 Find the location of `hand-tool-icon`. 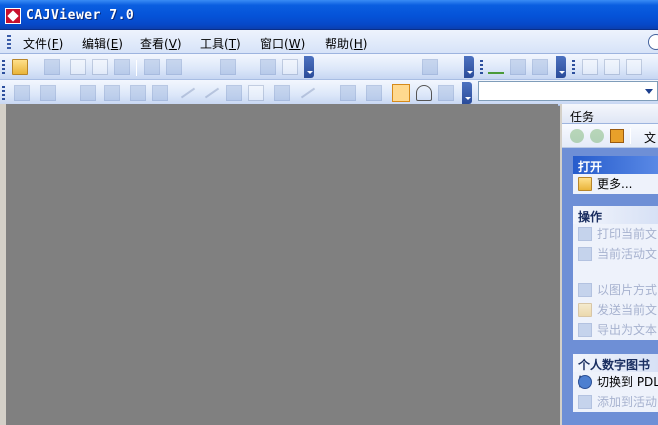

hand-tool-icon is located at coordinates (22, 93).